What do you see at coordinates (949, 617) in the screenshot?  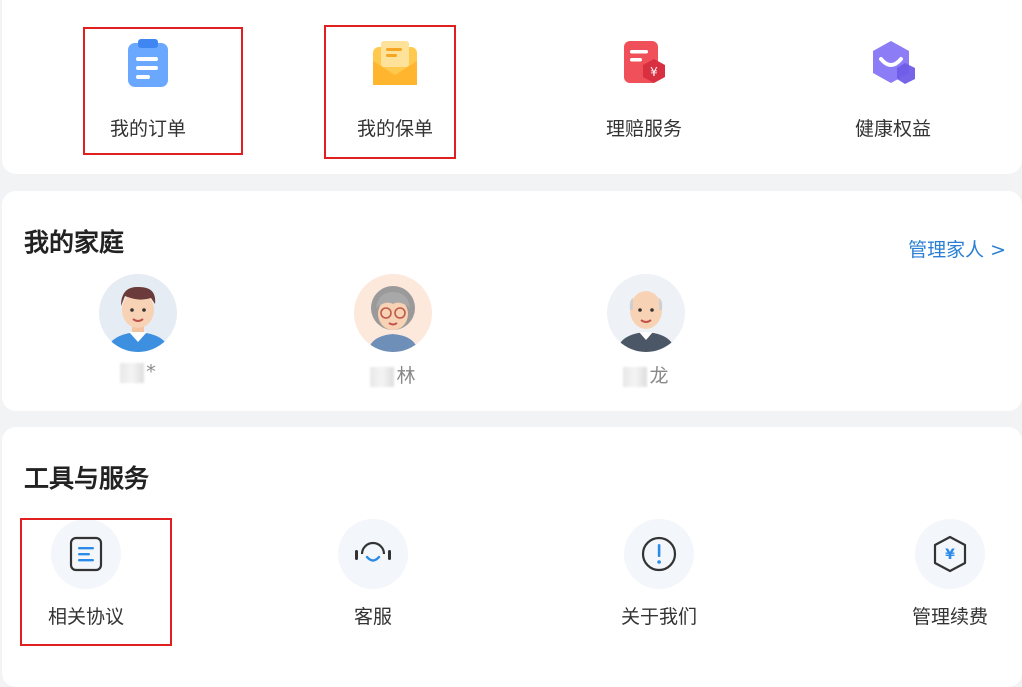 I see `manage-renewal-label: 管理续费` at bounding box center [949, 617].